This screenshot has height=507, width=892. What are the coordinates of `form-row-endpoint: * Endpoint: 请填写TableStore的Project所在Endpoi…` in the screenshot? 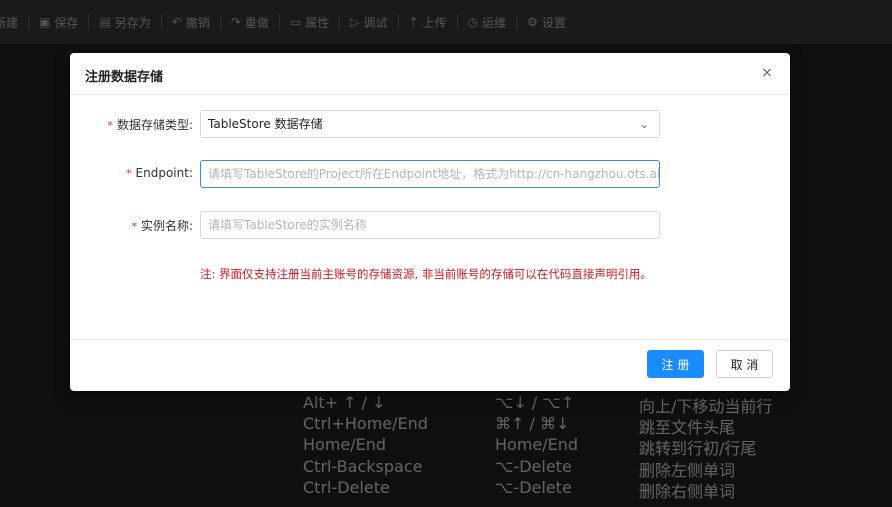 It's located at (430, 174).